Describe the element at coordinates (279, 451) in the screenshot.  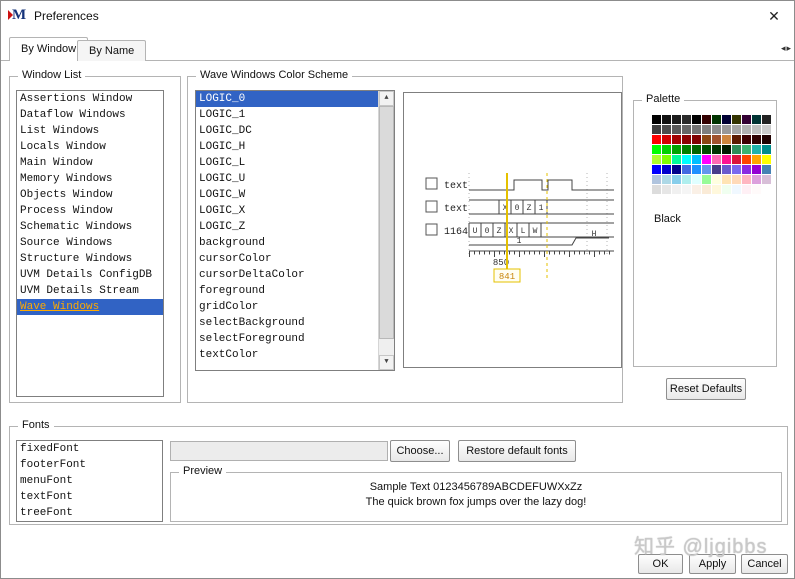
I see `font-name-field` at that location.